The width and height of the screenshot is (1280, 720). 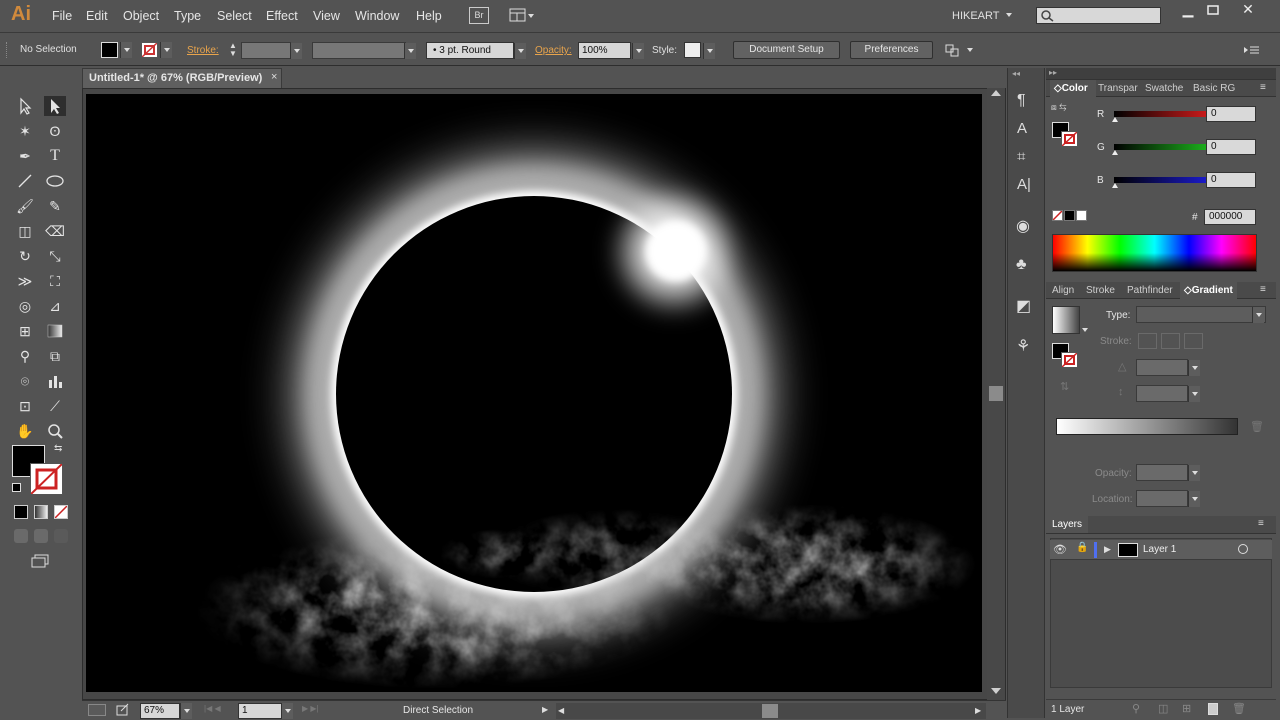 I want to click on gradient-opacity-dropdown, so click(x=1194, y=473).